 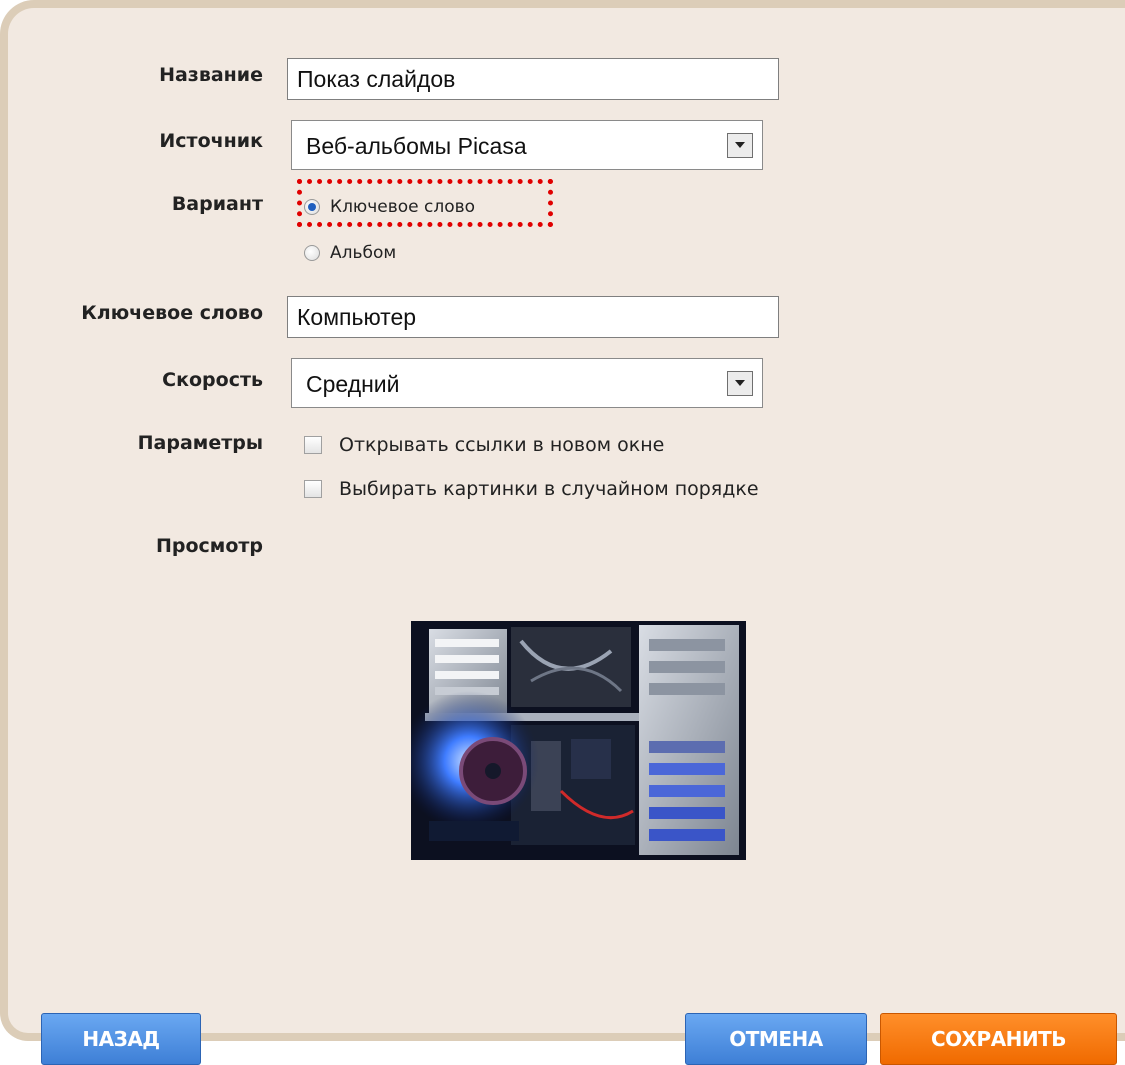 I want to click on option-open-new-window: Открывать ссылки в новом окне, so click(x=484, y=445).